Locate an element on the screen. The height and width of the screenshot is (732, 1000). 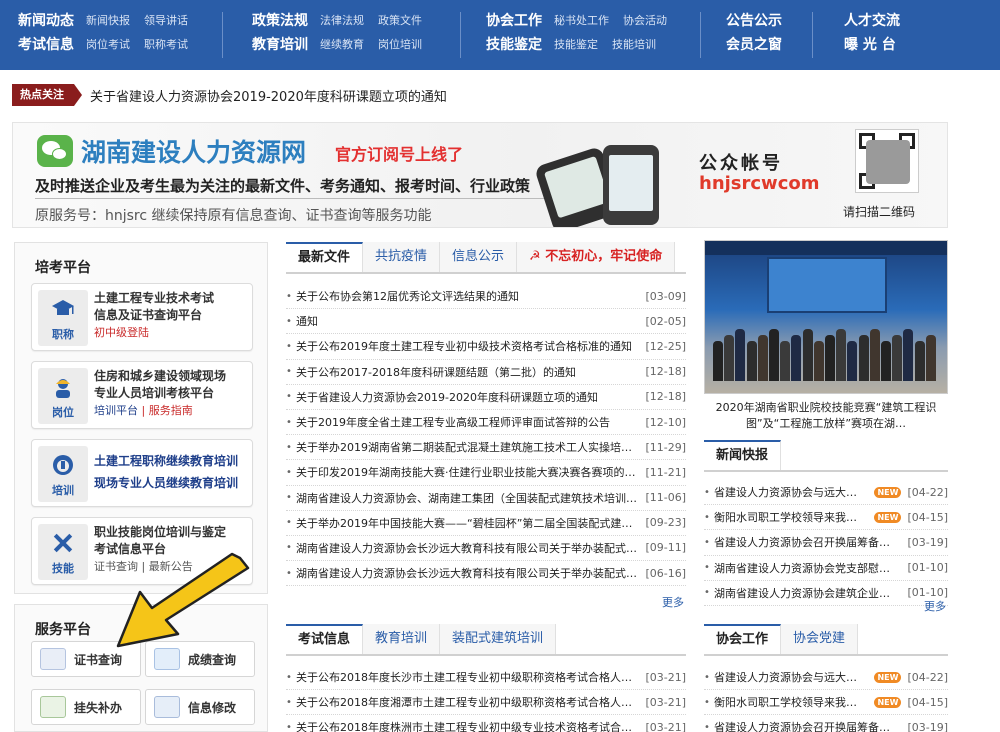
nav-secretariat: 秘书处工作 is located at coordinates (581, 20).